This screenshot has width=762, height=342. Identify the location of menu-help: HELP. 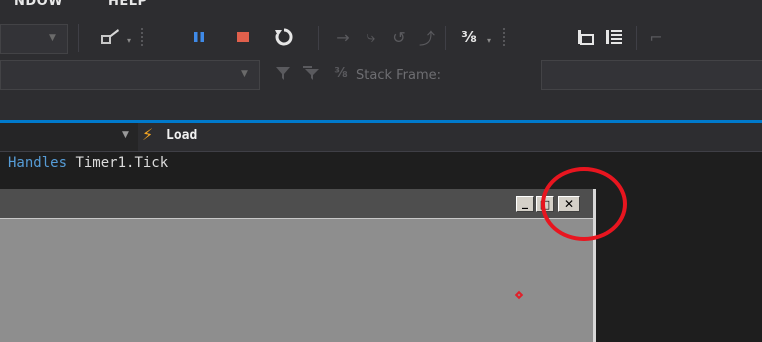
(128, 4).